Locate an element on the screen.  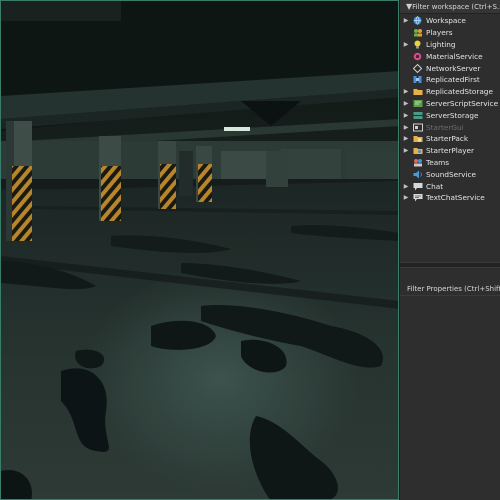
pillar-center is located at coordinates (167, 175).